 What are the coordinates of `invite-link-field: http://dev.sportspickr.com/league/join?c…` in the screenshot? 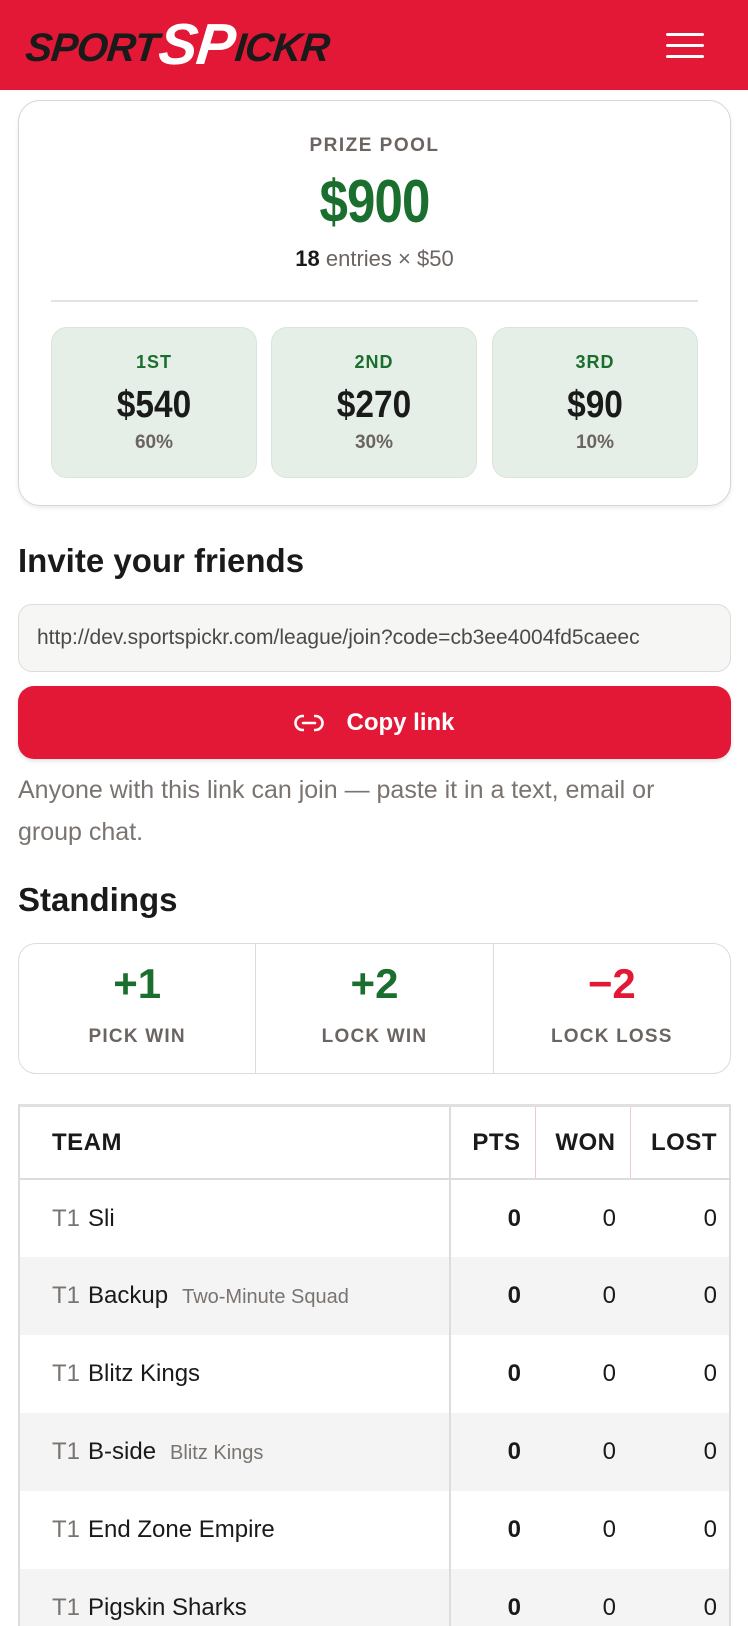 It's located at (374, 638).